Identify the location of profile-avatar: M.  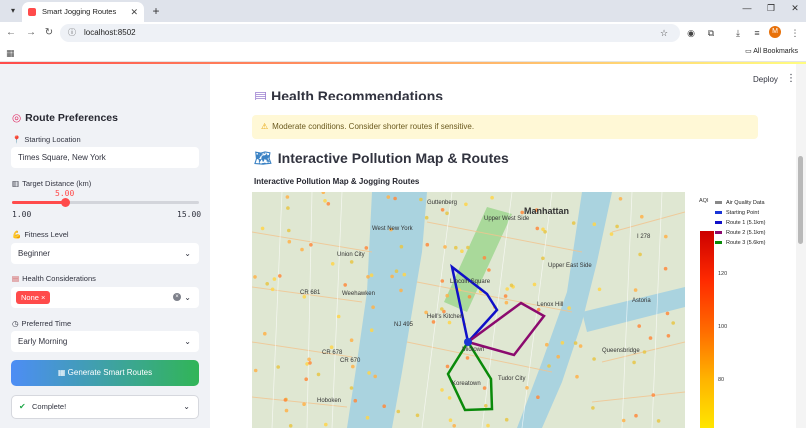
(775, 32).